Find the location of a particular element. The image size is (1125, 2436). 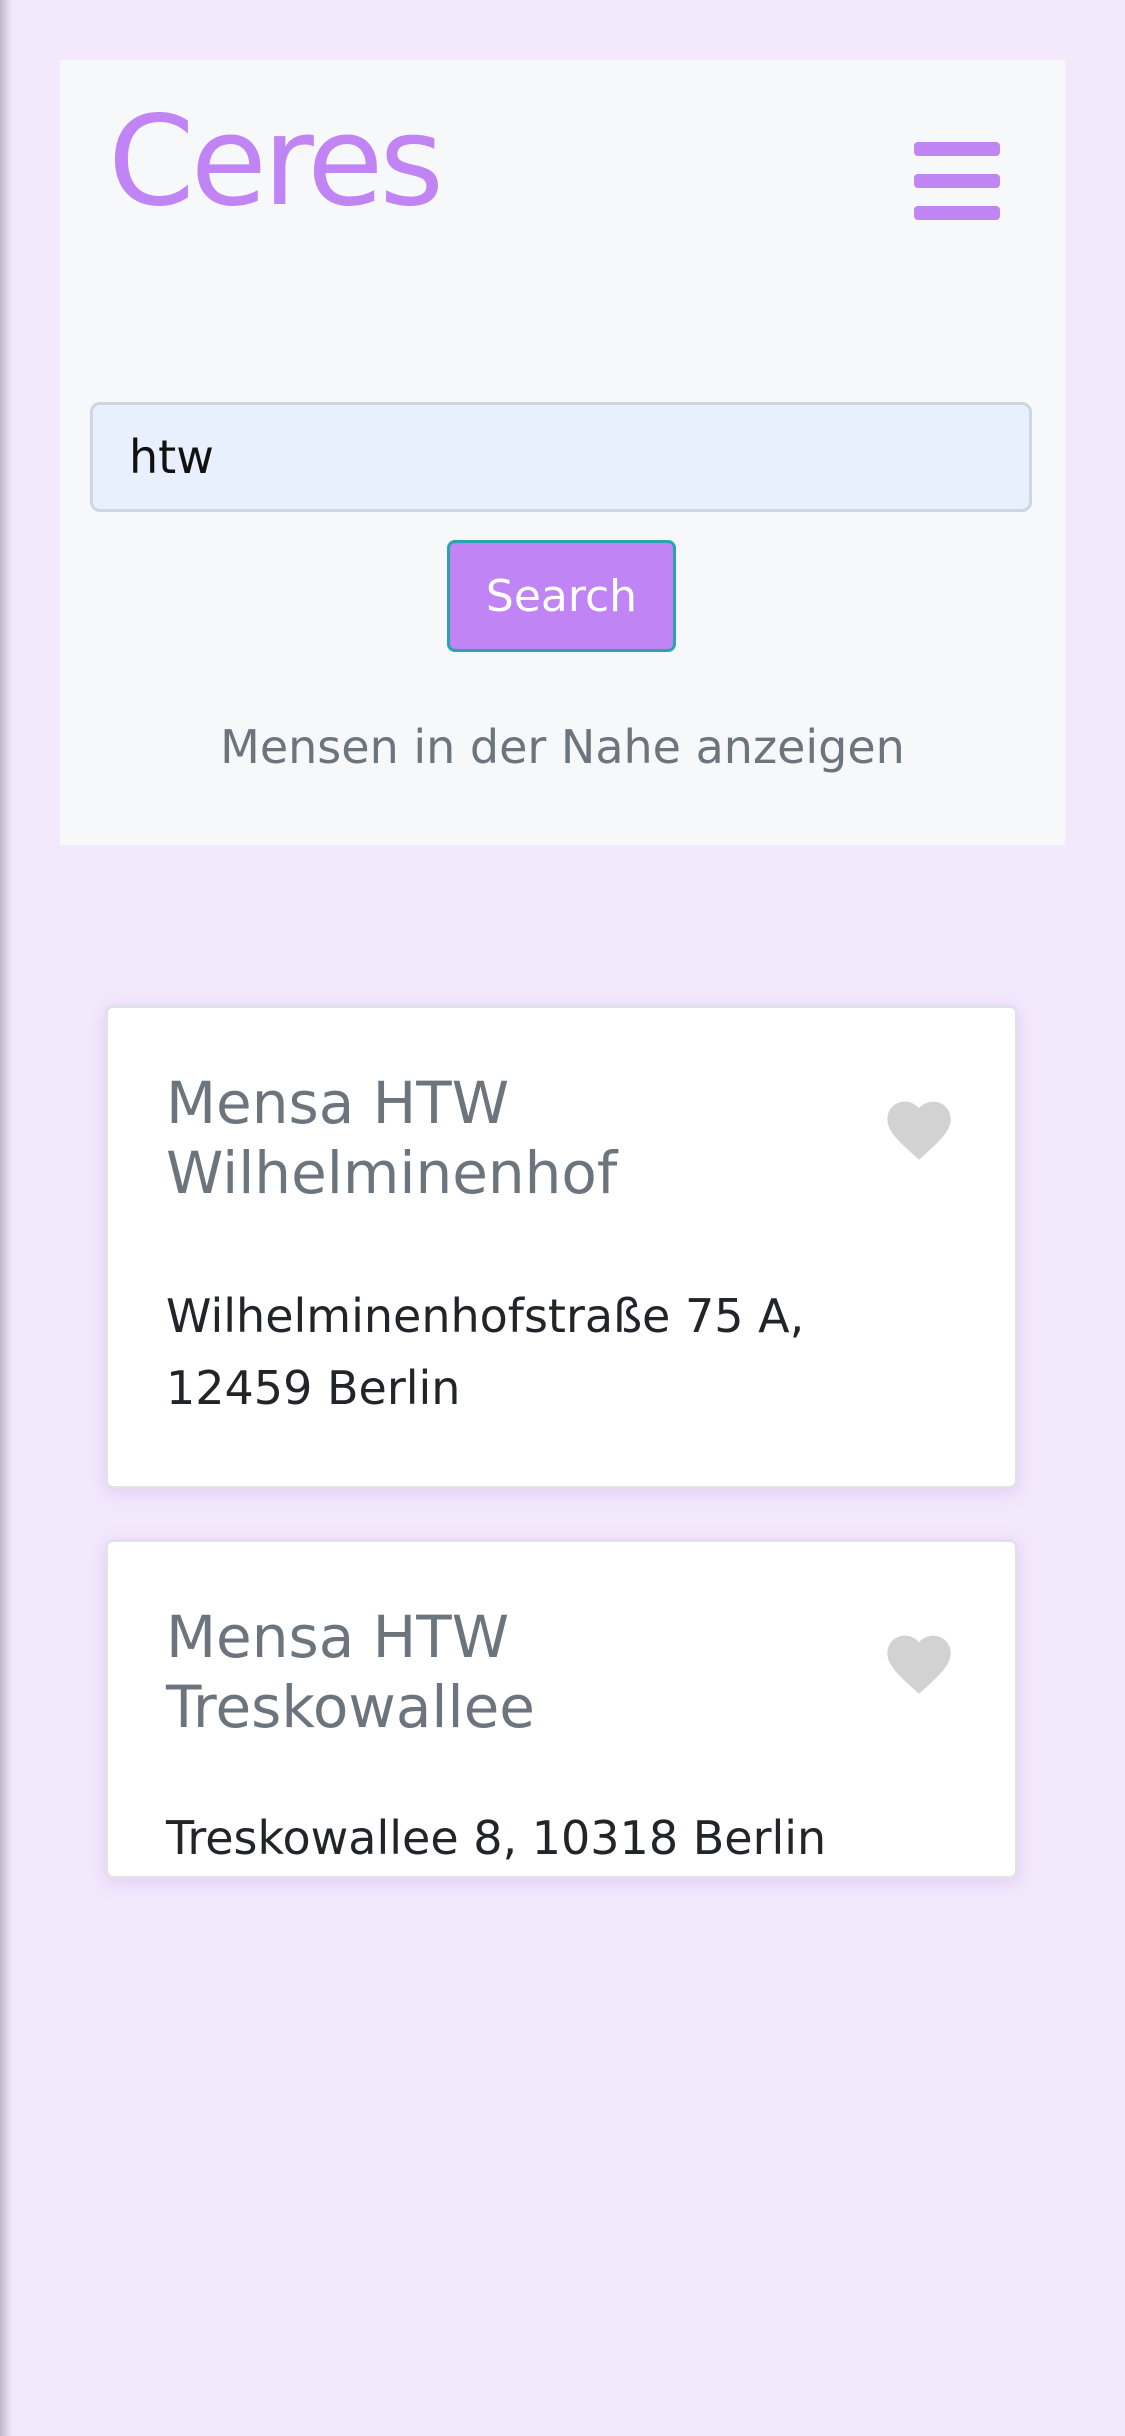

search-button: Search is located at coordinates (561, 596).